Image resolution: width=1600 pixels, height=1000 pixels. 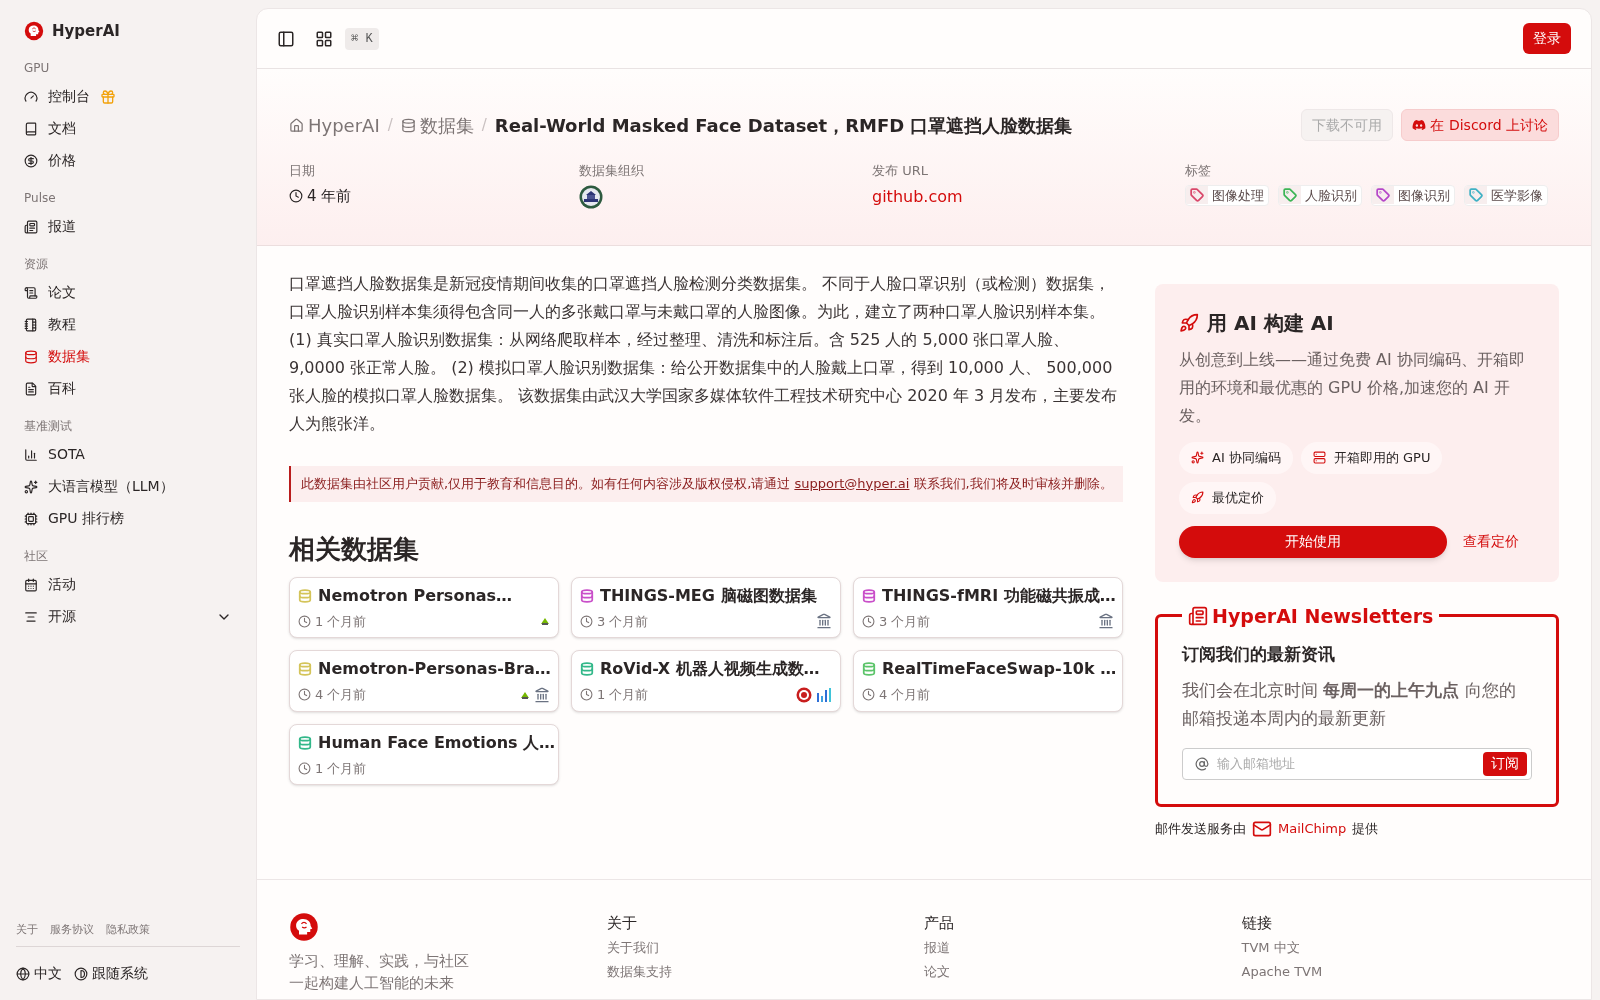 What do you see at coordinates (424, 681) in the screenshot?
I see `dataset-card: Nemotron-Personas-Bra… 4 个月前` at bounding box center [424, 681].